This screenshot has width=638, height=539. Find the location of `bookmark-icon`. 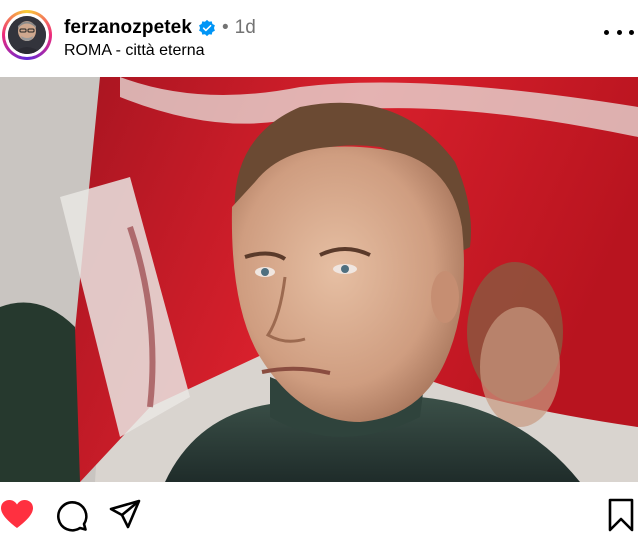

bookmark-icon is located at coordinates (621, 515).